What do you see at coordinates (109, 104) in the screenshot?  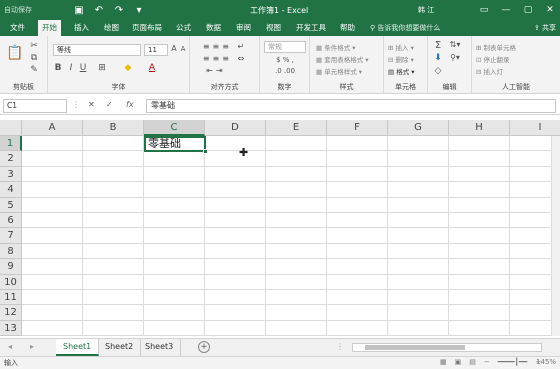 I see `confirm-entry-icon: ✓` at bounding box center [109, 104].